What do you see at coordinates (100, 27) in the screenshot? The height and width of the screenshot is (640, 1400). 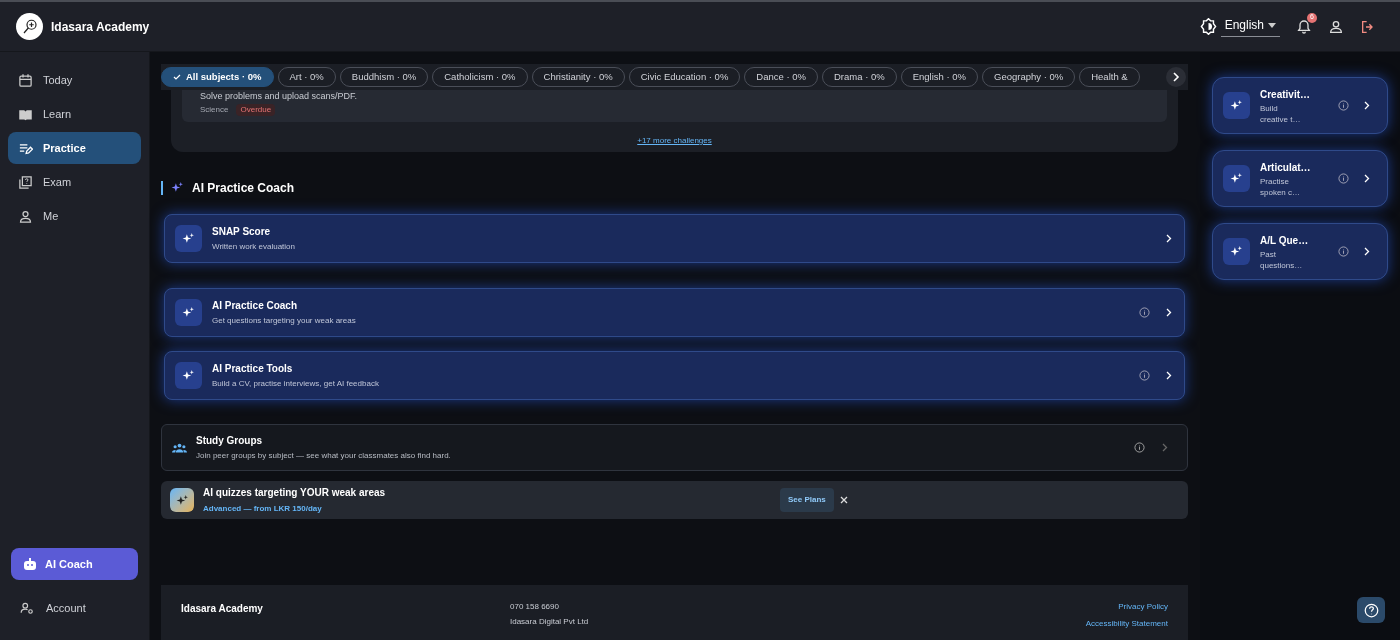 I see `brand-name: Idasara Academy` at bounding box center [100, 27].